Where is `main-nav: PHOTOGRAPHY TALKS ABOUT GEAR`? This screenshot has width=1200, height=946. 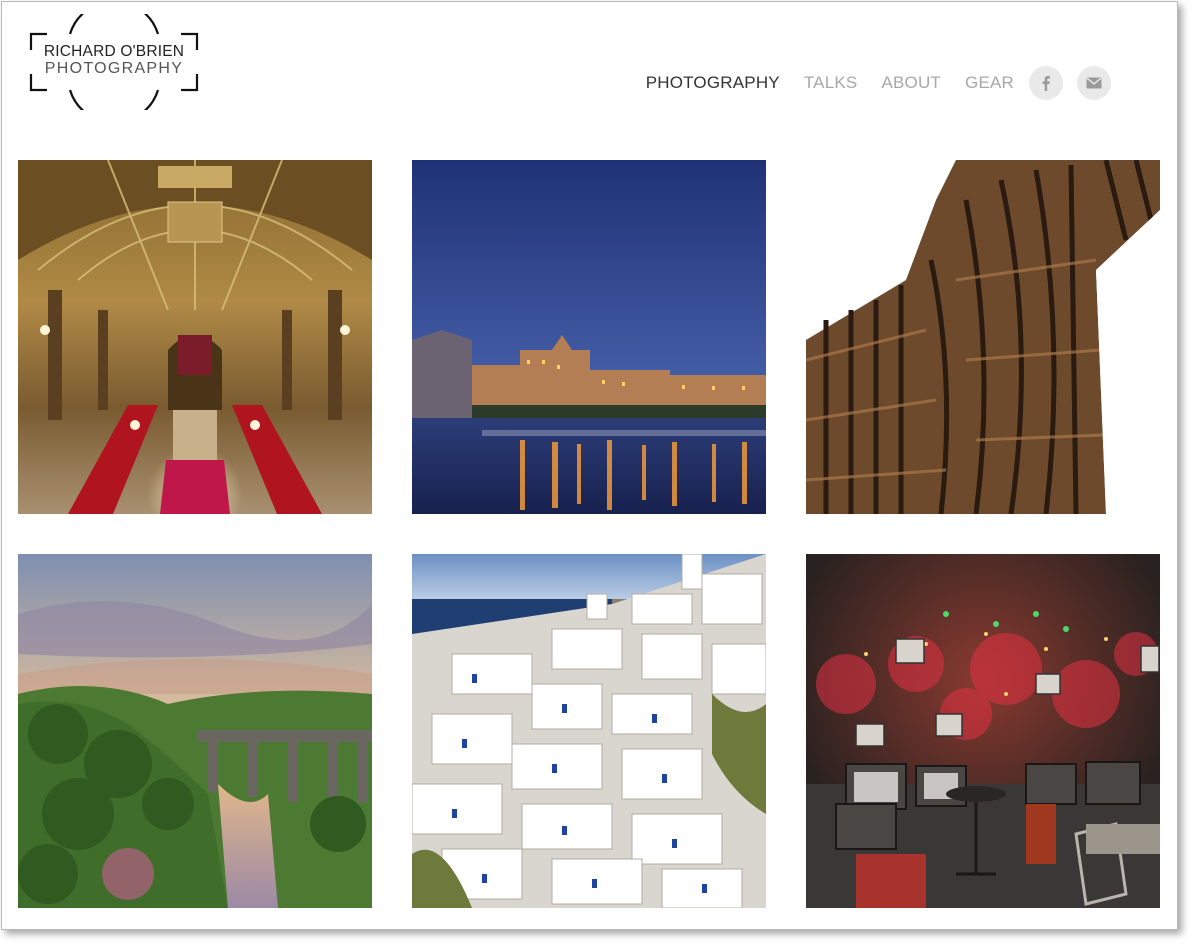 main-nav: PHOTOGRAPHY TALKS ABOUT GEAR is located at coordinates (878, 83).